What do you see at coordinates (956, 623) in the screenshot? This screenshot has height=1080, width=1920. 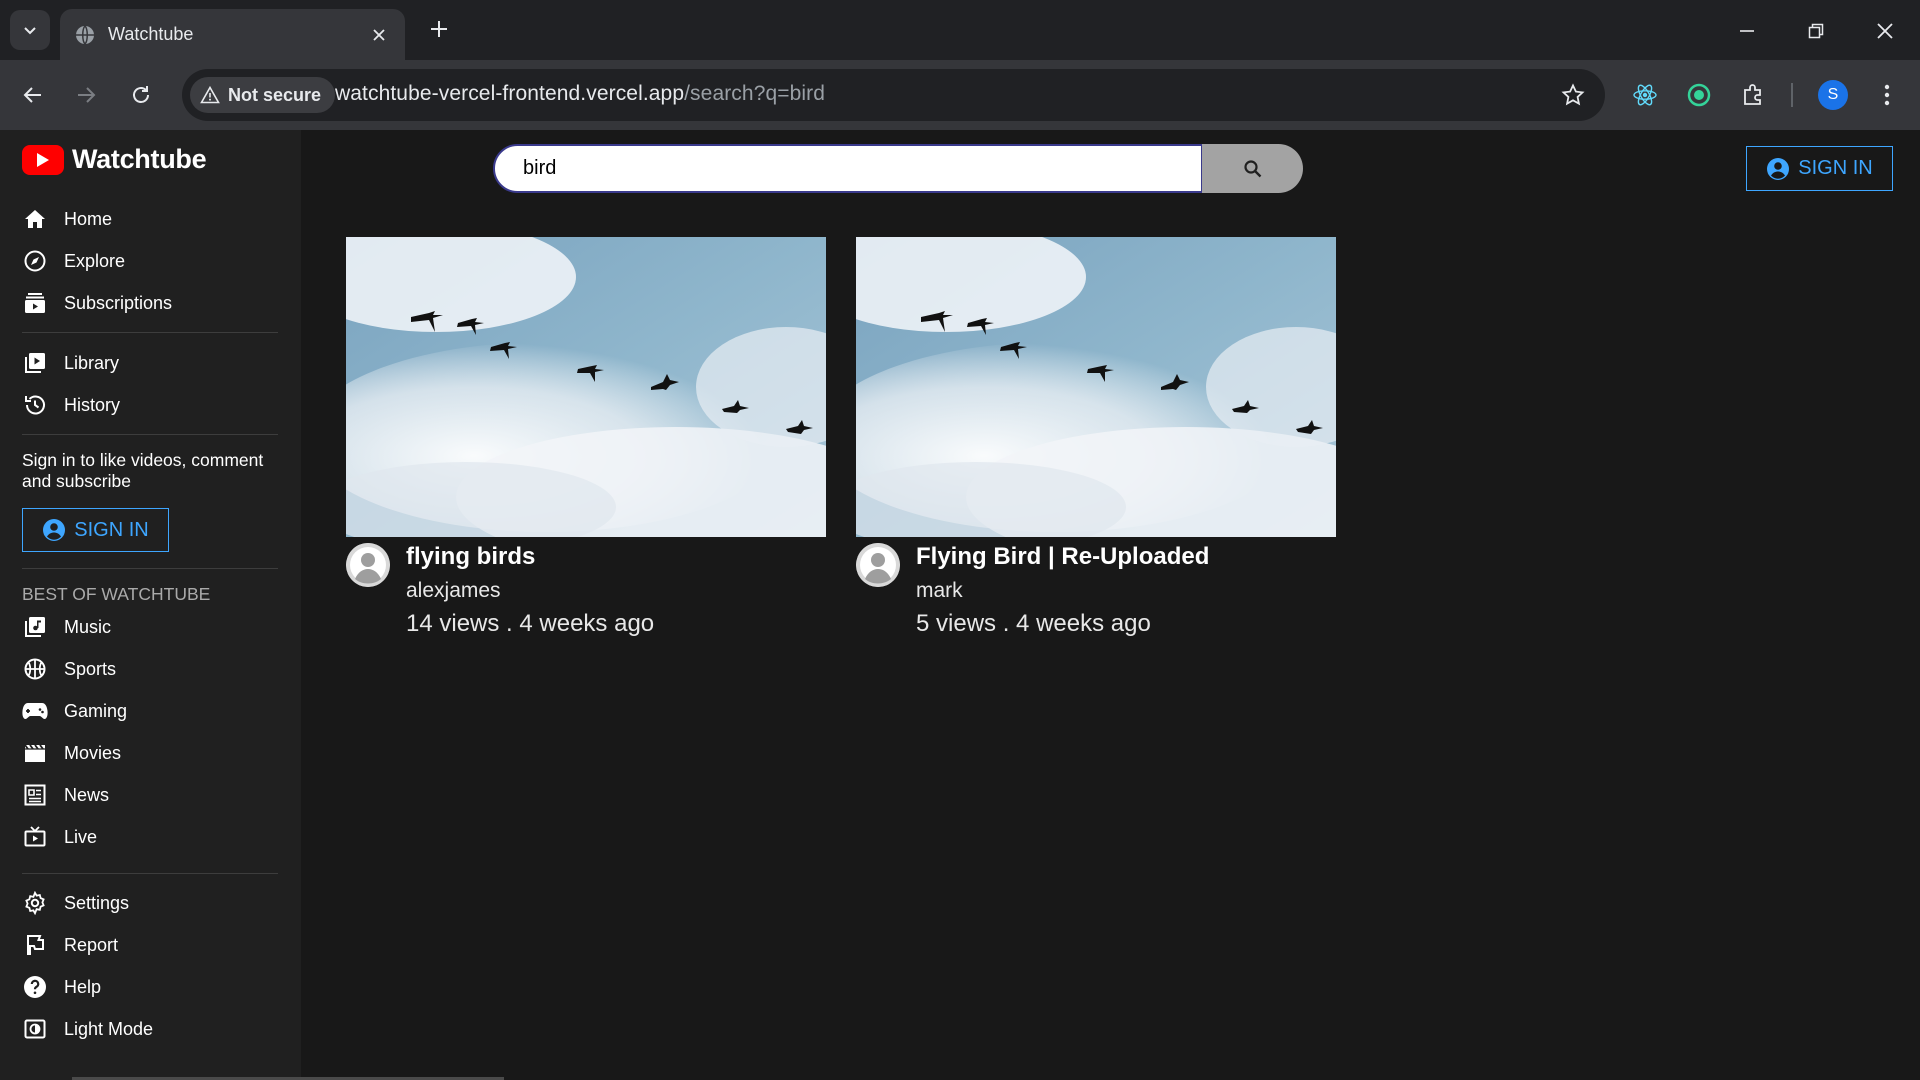 I see `view-count: 5 views` at bounding box center [956, 623].